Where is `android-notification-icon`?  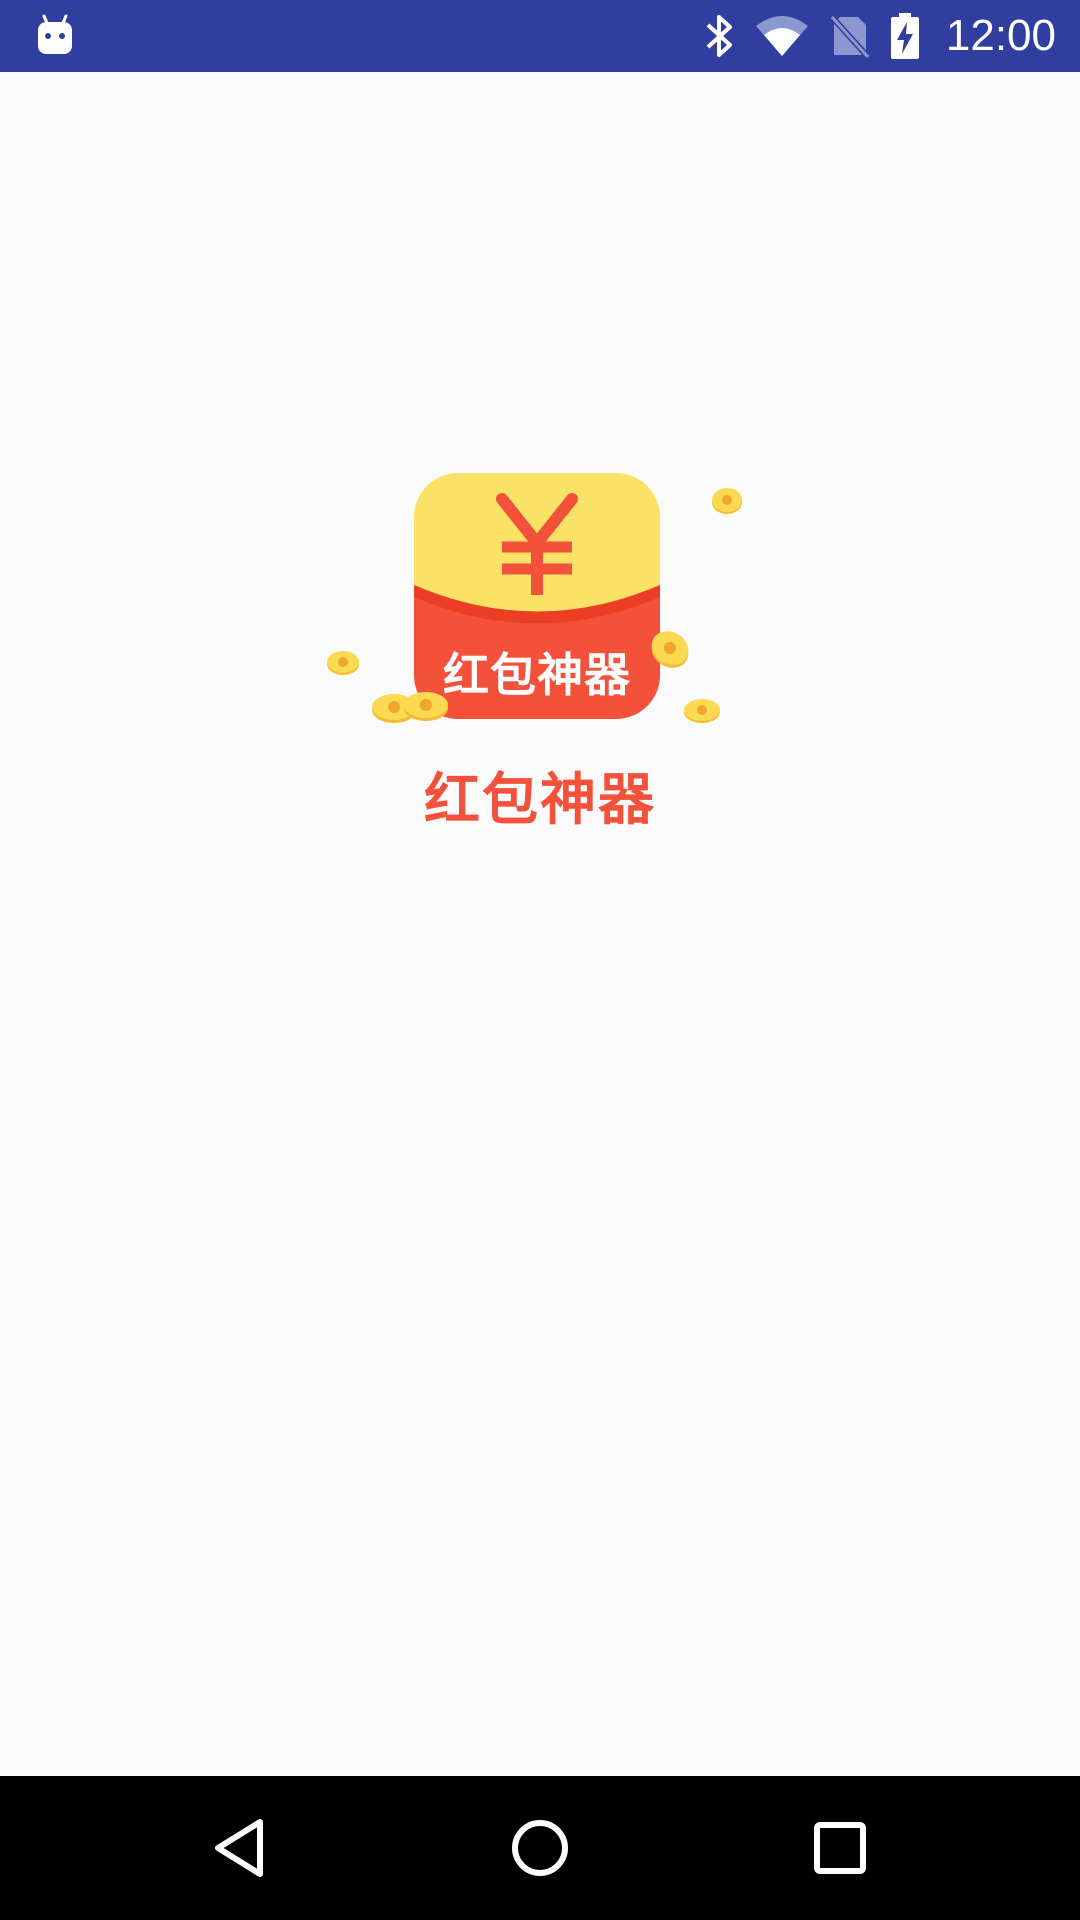 android-notification-icon is located at coordinates (55, 34).